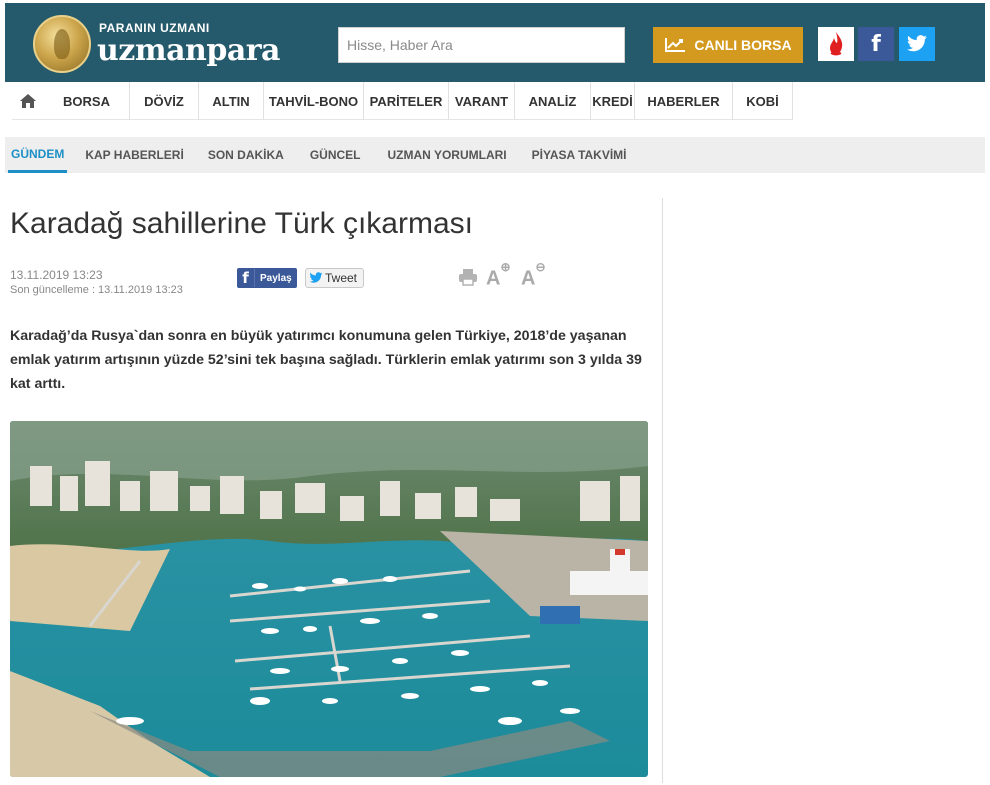 The height and width of the screenshot is (785, 990). I want to click on chart-trend-icon, so click(675, 45).